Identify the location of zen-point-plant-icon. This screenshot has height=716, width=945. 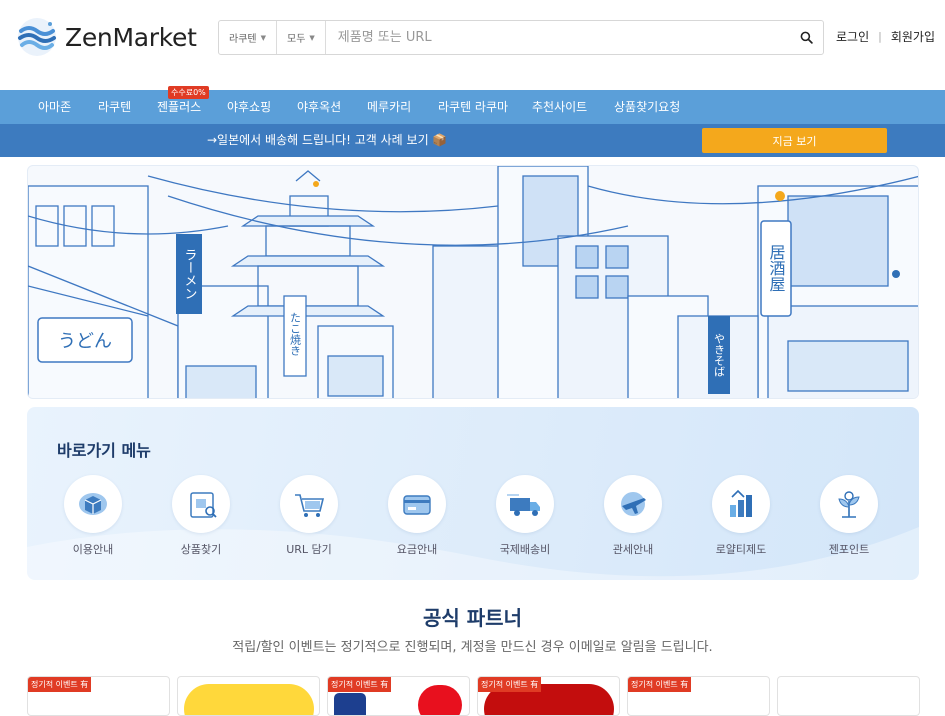
(849, 504).